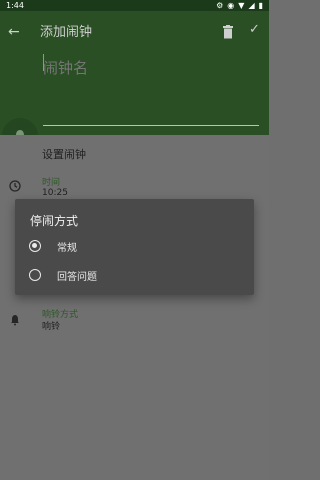 The height and width of the screenshot is (480, 320). Describe the element at coordinates (254, 29) in the screenshot. I see `check-icon: ✓` at that location.